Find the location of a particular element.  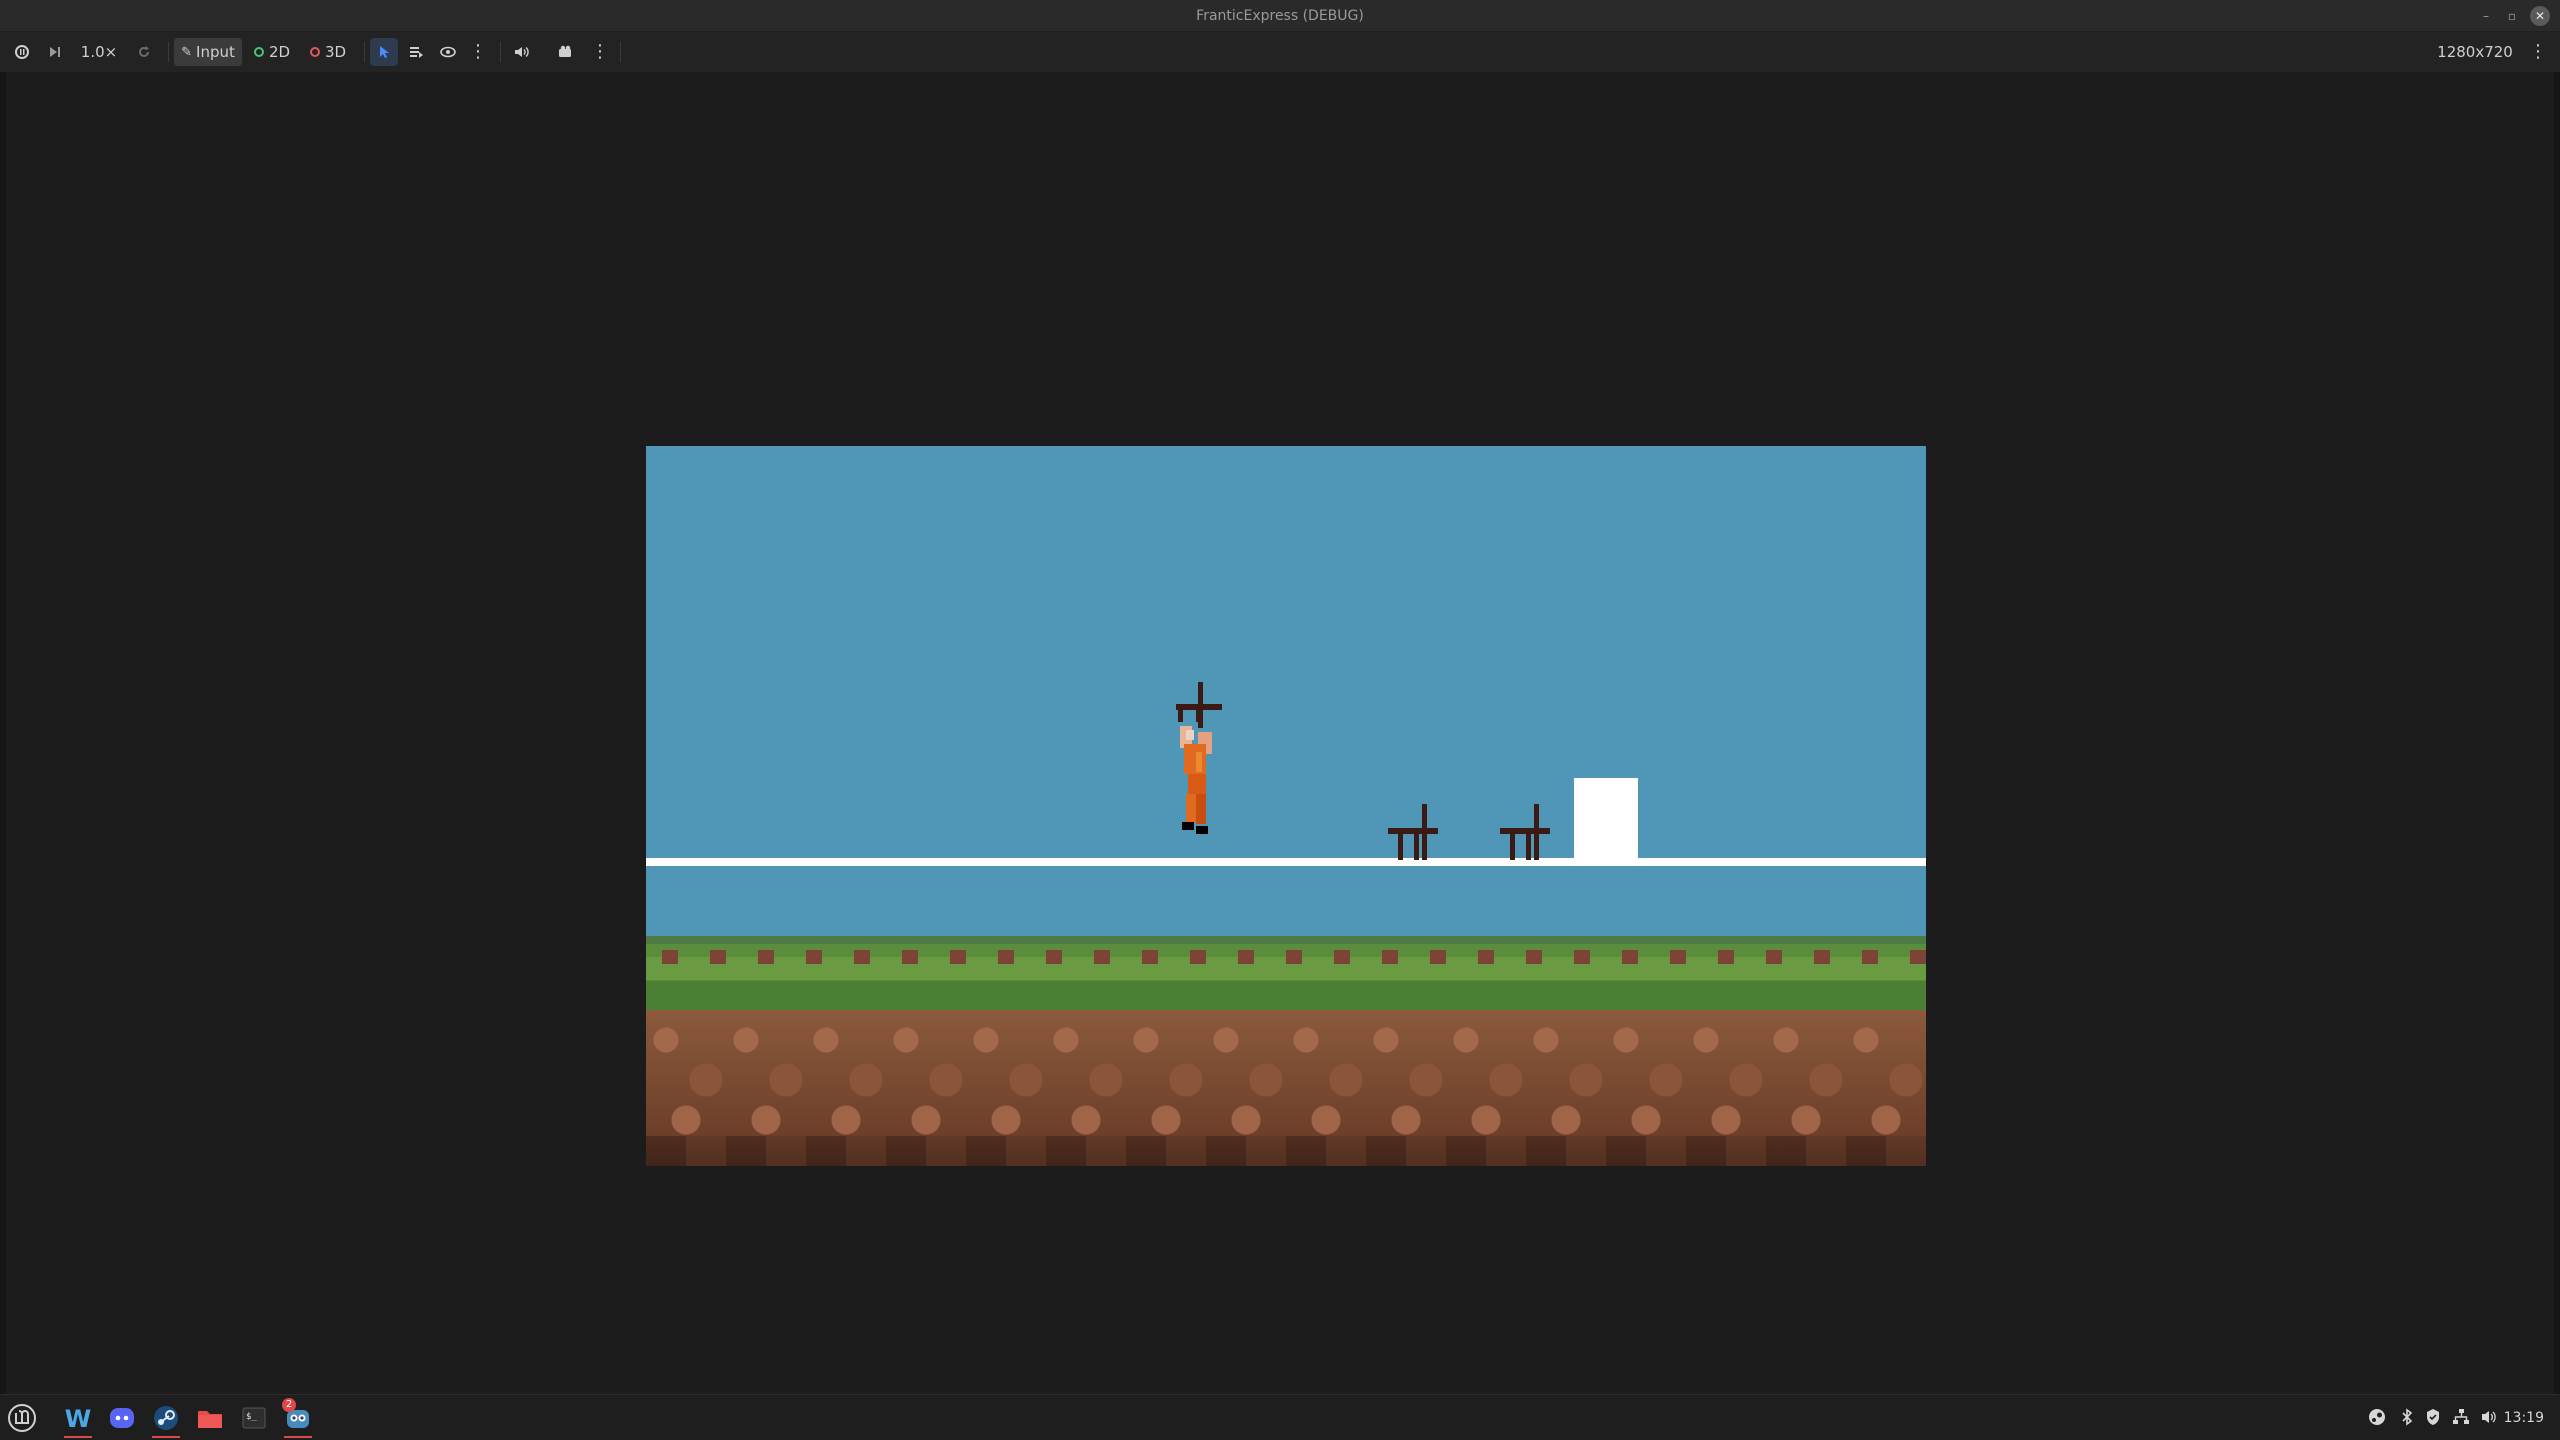

suspend-button is located at coordinates (22, 52).